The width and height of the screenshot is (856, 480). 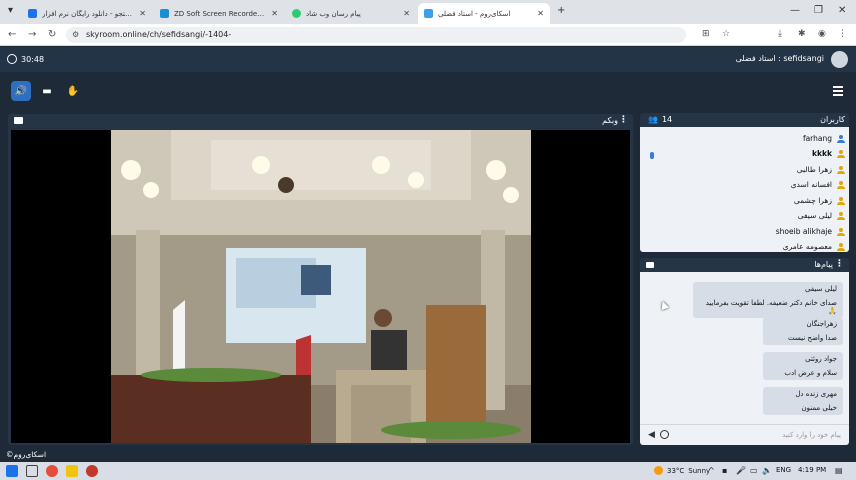 What do you see at coordinates (52, 471) in the screenshot?
I see `chrome-icon` at bounding box center [52, 471].